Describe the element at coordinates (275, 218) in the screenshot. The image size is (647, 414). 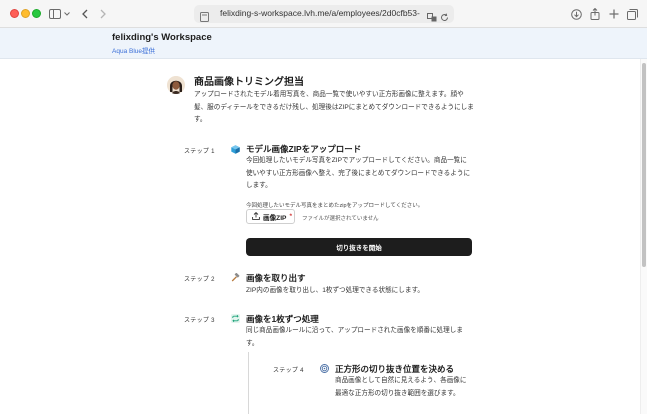
I see `zip-file-label: 画像ZIP` at that location.